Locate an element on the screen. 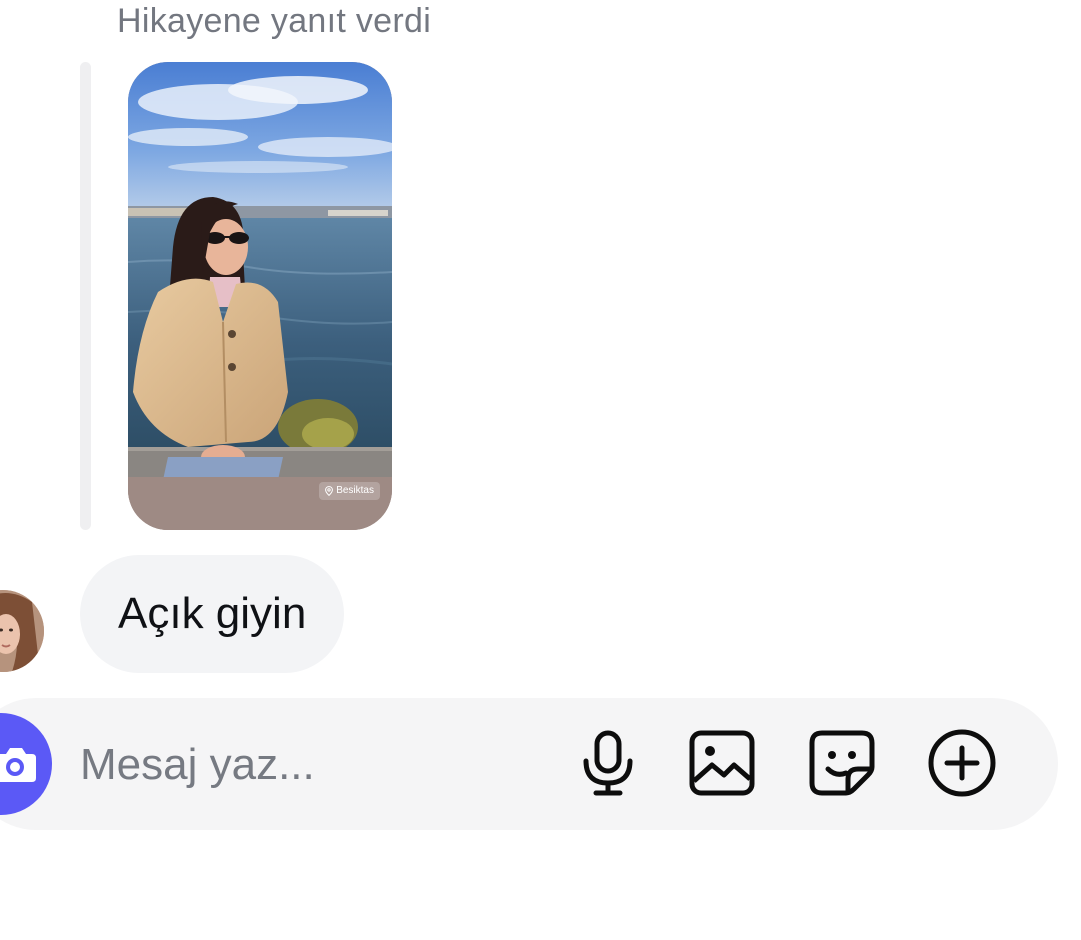 The height and width of the screenshot is (940, 1081). more-options-button is located at coordinates (962, 765).